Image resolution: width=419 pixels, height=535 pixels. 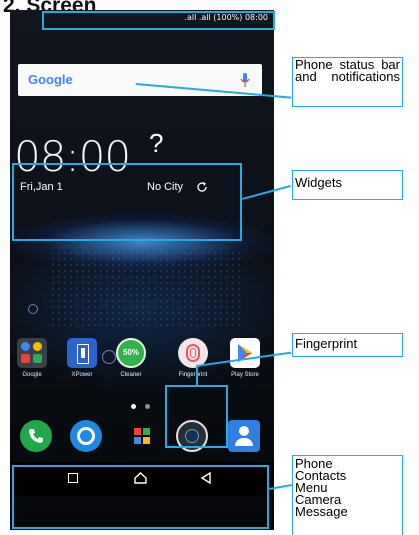 What do you see at coordinates (321, 511) in the screenshot?
I see `dock-label-message: Message` at bounding box center [321, 511].